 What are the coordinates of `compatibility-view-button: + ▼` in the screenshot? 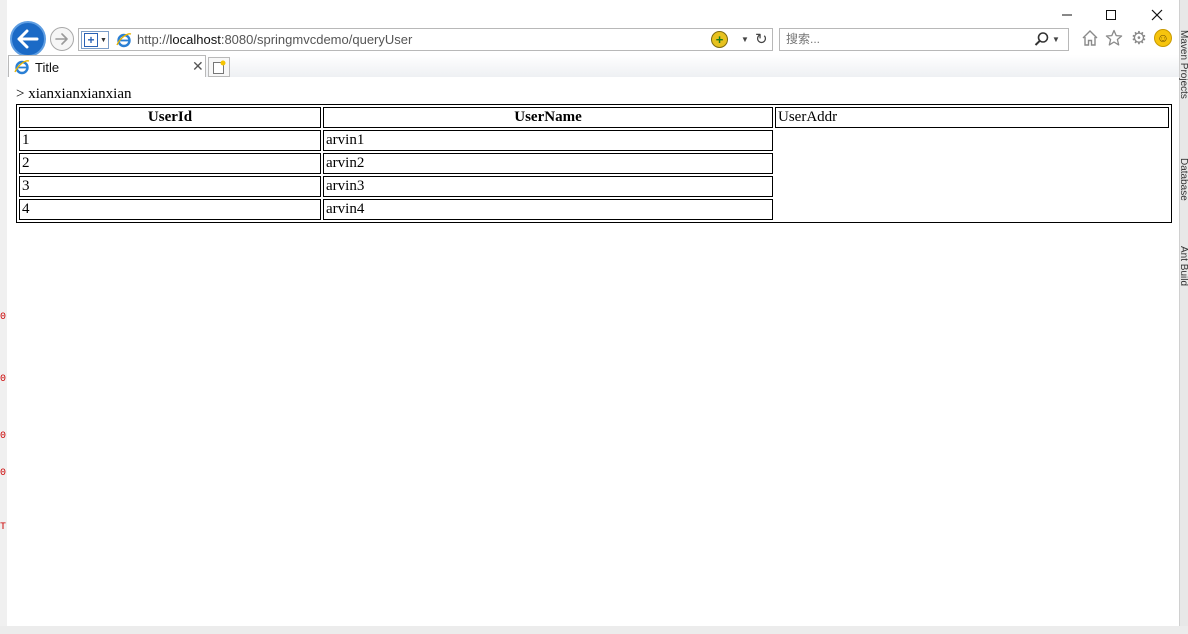 It's located at (95, 40).